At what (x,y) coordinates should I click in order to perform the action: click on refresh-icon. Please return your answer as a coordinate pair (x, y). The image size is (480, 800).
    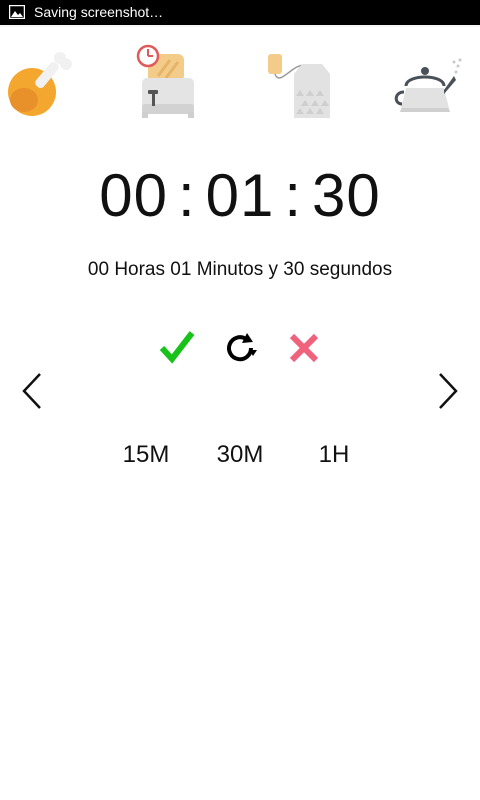
    Looking at the image, I should click on (240, 348).